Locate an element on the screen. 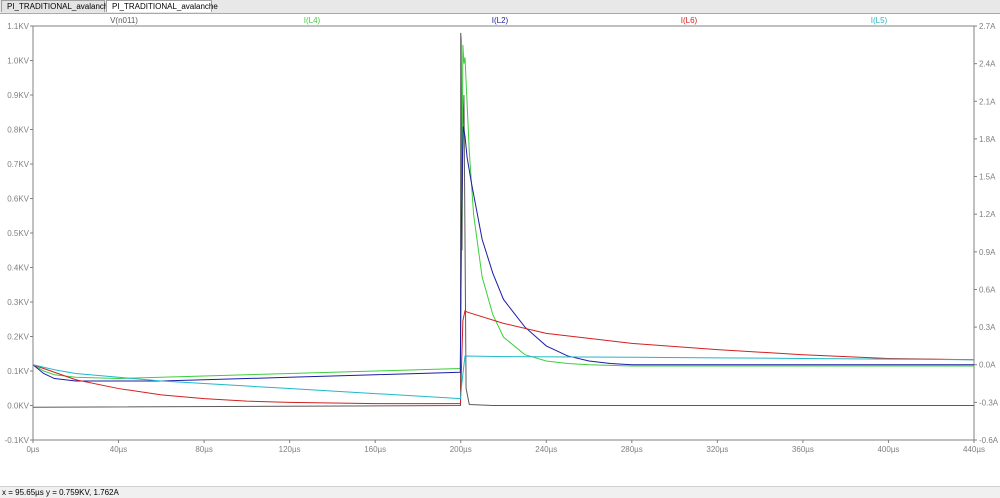  left-axis-tick-label: 0.0KV is located at coordinates (18, 406).